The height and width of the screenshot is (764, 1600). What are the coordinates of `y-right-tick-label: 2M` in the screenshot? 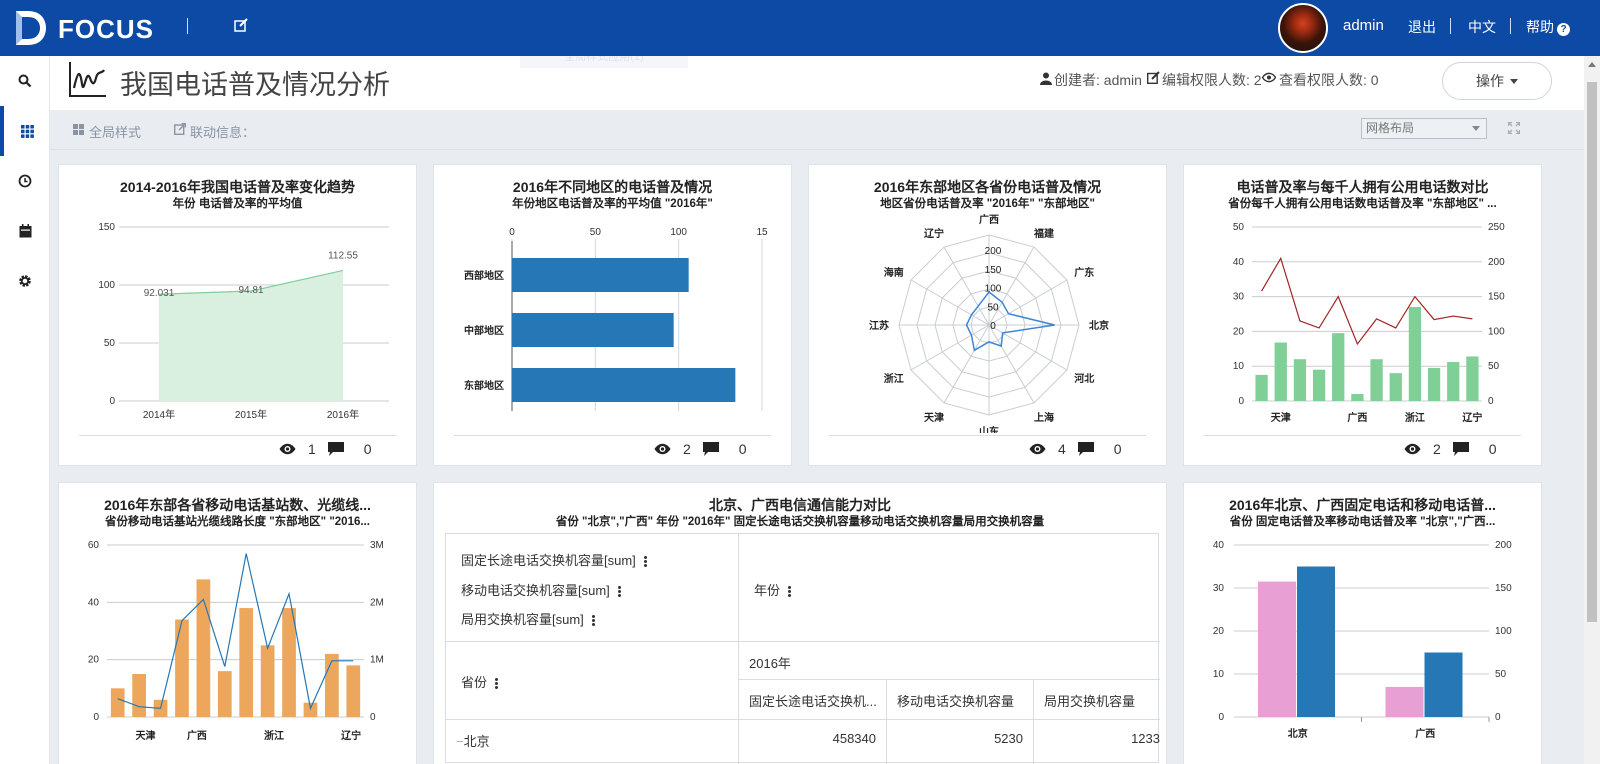 It's located at (377, 602).